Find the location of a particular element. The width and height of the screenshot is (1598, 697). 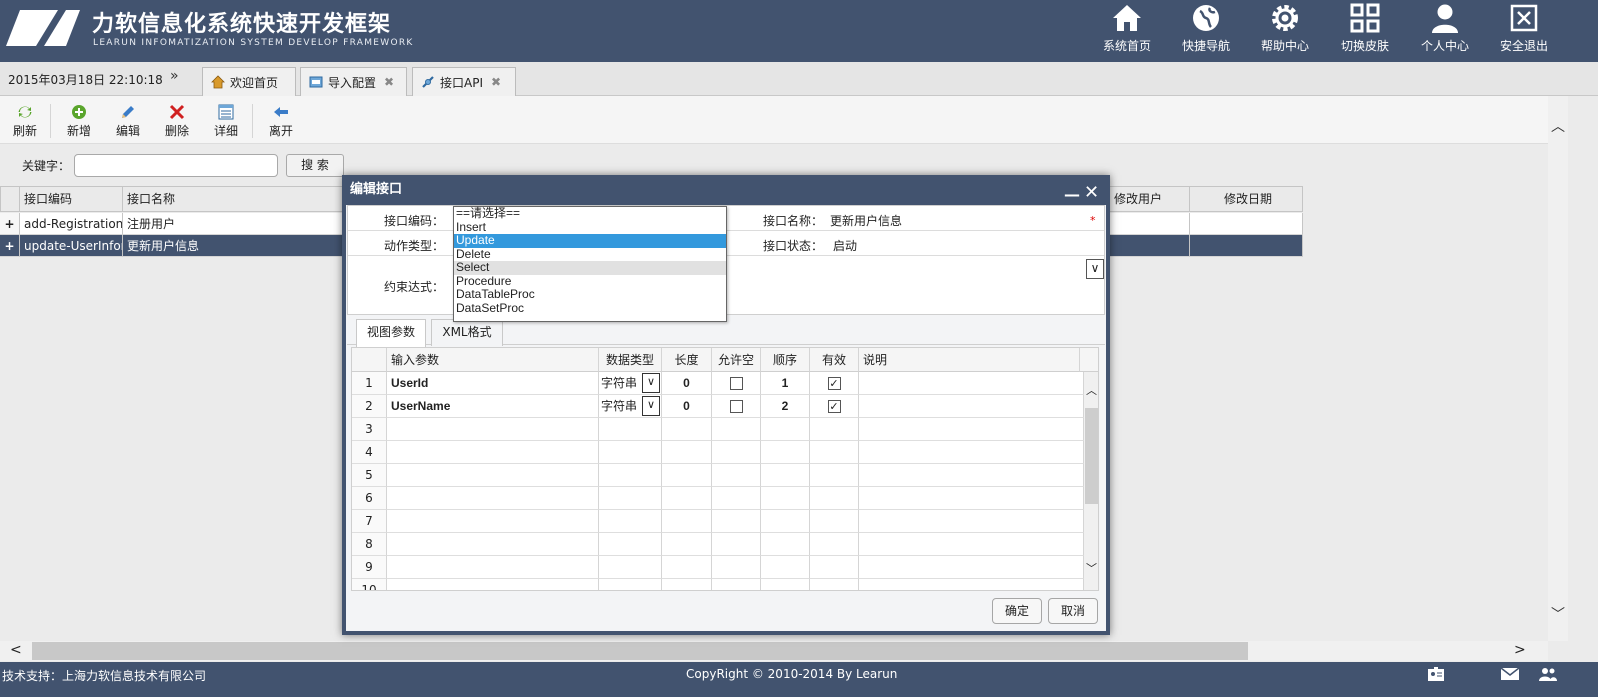

param-name: UserId is located at coordinates (493, 383).